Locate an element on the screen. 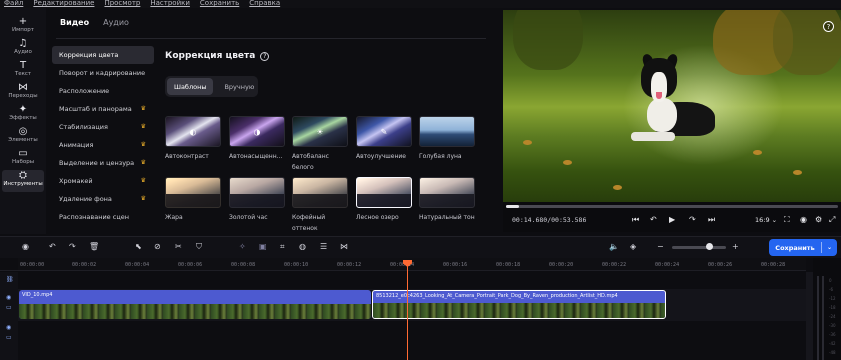  play-icon: ▶ is located at coordinates (672, 219).